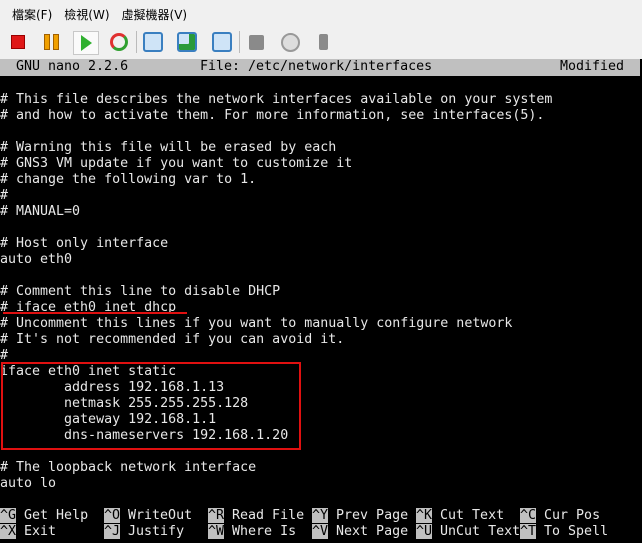 The width and height of the screenshot is (642, 543). What do you see at coordinates (86, 14) in the screenshot?
I see `menu-view: 檢視(W)` at bounding box center [86, 14].